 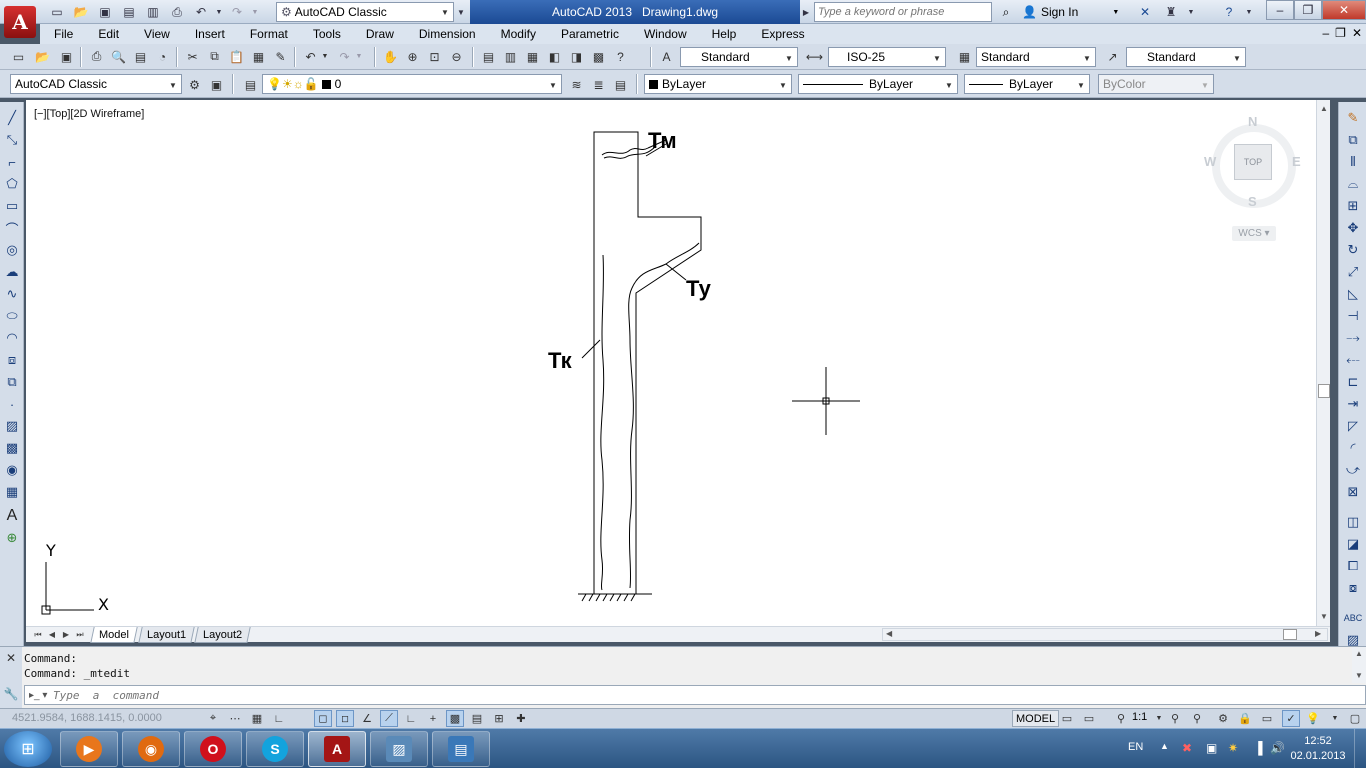 I want to click on ellipse-arc-icon: ◠, so click(x=12, y=338).